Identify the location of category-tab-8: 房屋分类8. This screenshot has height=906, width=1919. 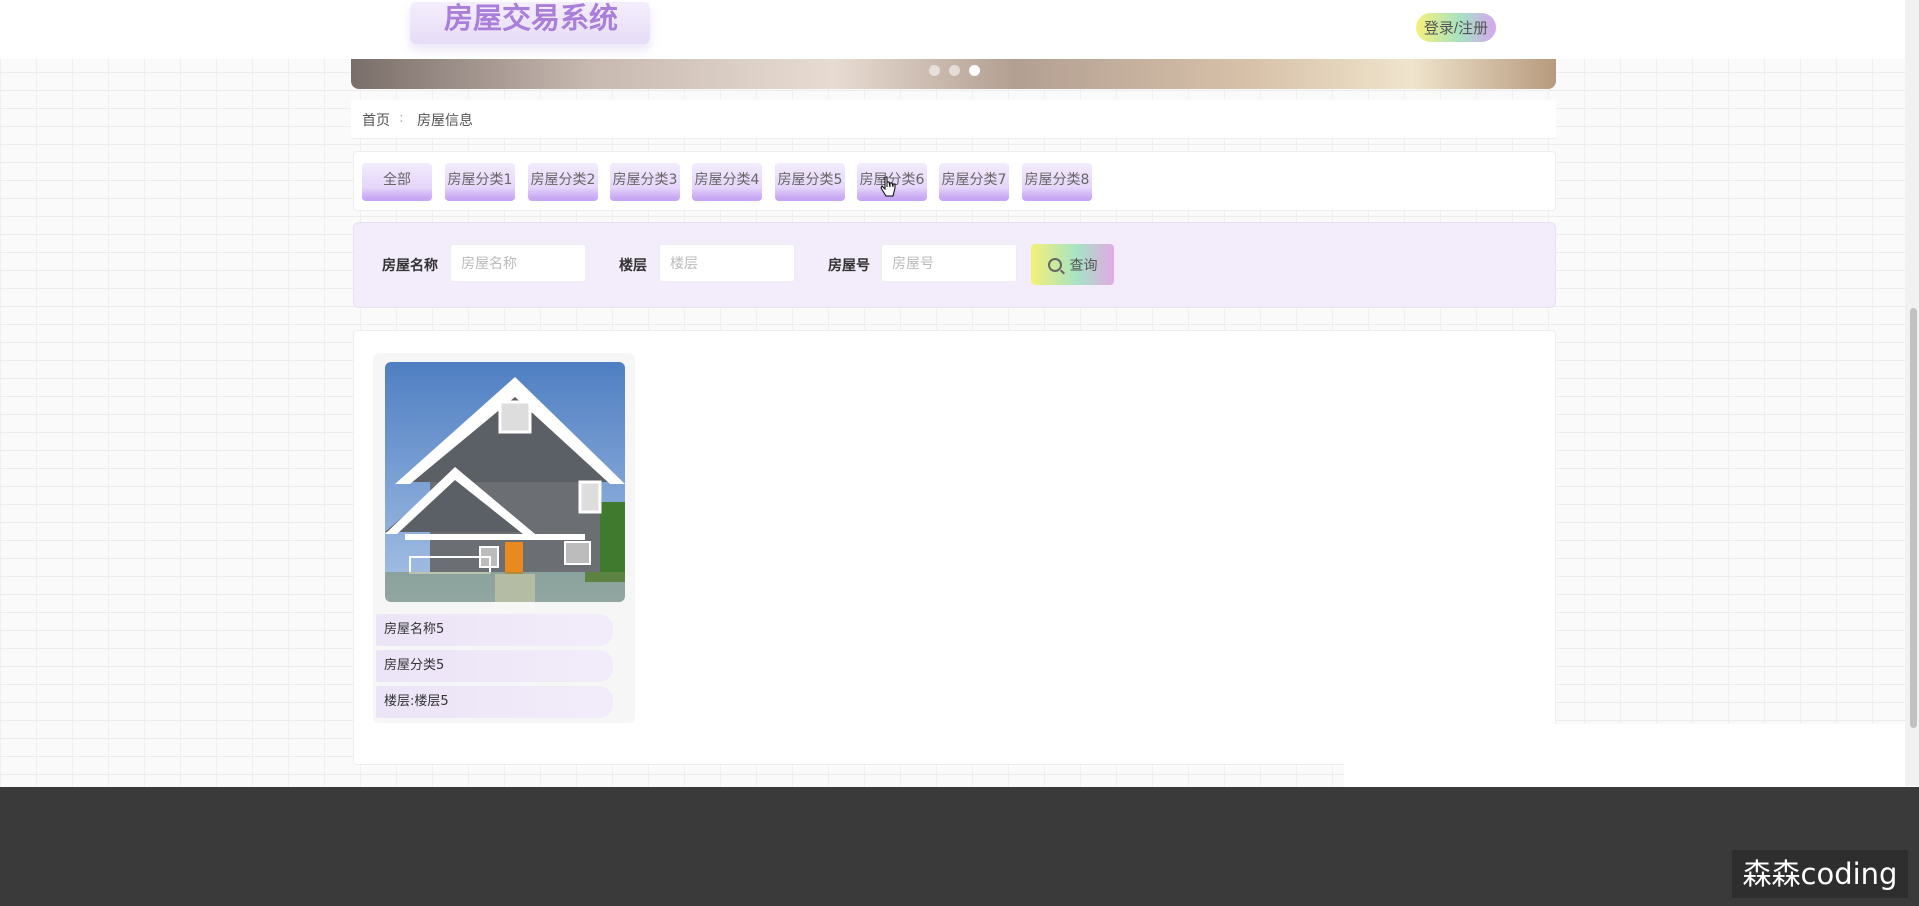
(1057, 180).